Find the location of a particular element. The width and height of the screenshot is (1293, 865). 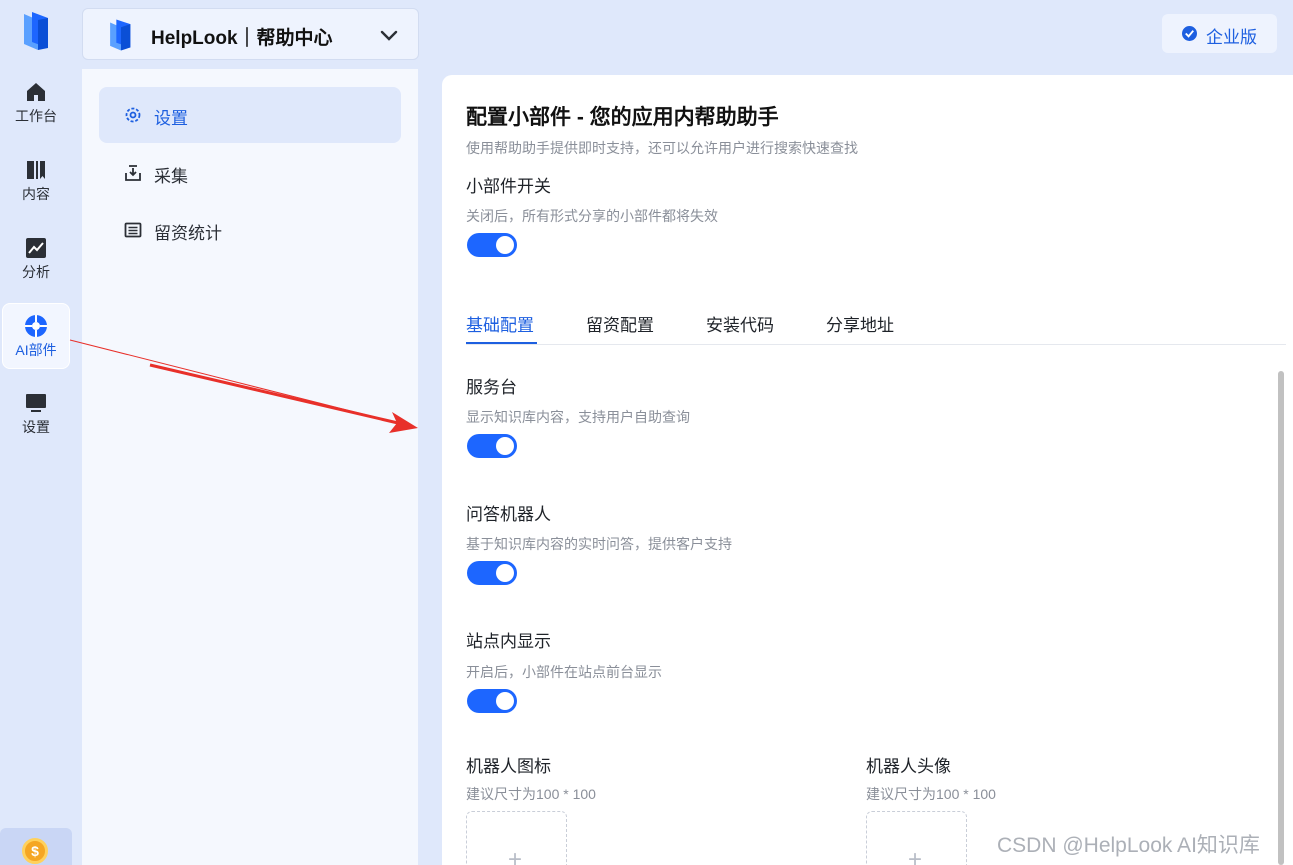

edition-label: 企业版 is located at coordinates (1231, 37).